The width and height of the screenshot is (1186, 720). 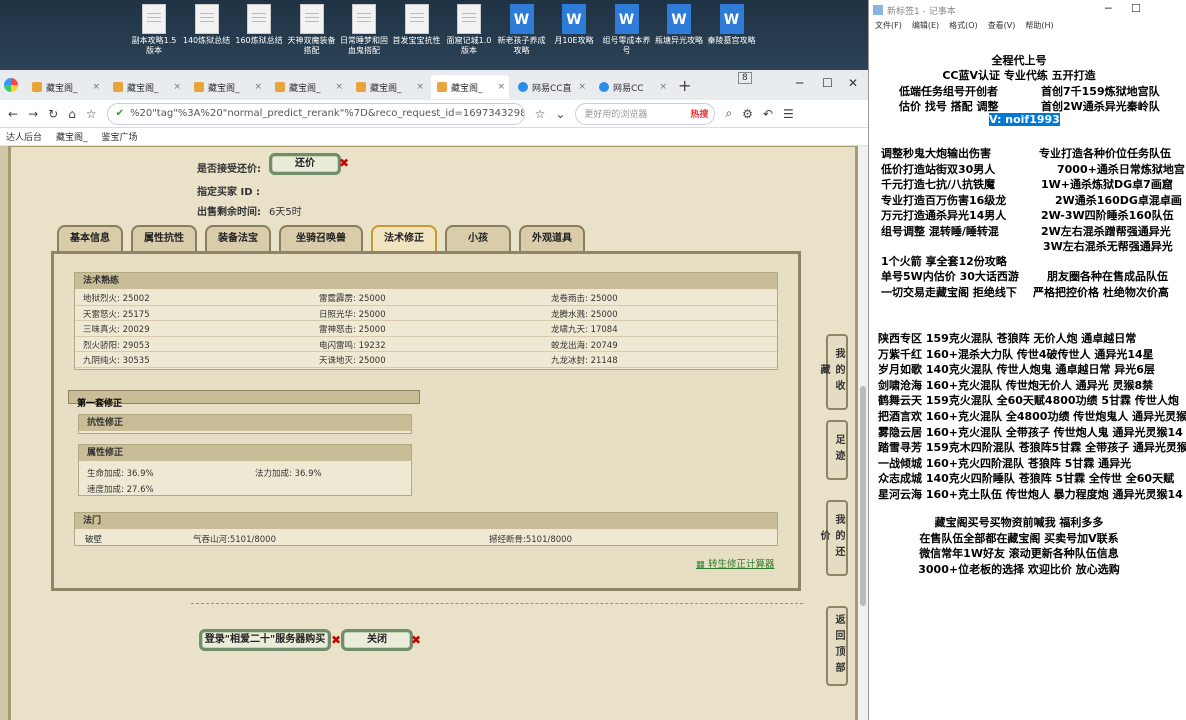 What do you see at coordinates (224, 88) in the screenshot?
I see `browser-tab-label: 藏宝阁_` at bounding box center [224, 88].